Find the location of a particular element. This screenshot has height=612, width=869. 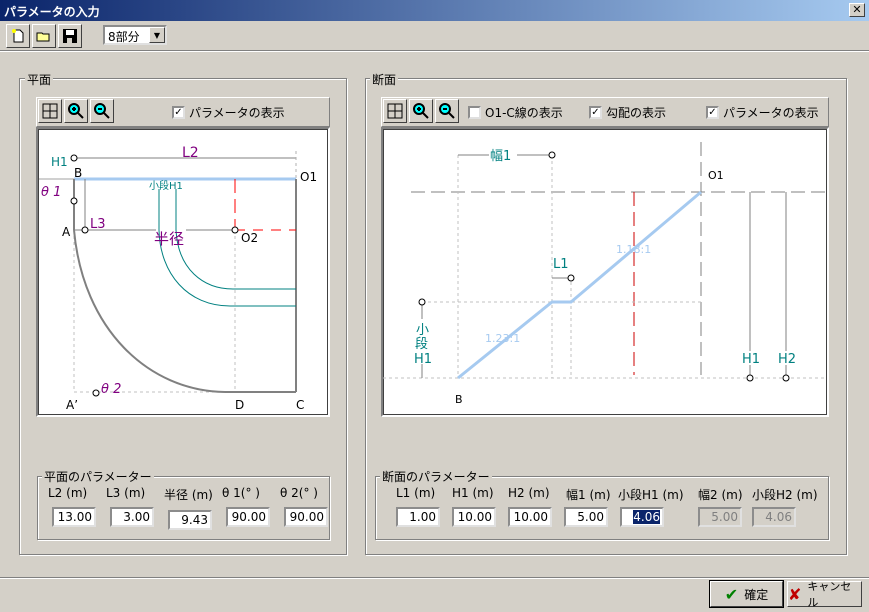

division-select: 8部分 ▼ is located at coordinates (135, 35).